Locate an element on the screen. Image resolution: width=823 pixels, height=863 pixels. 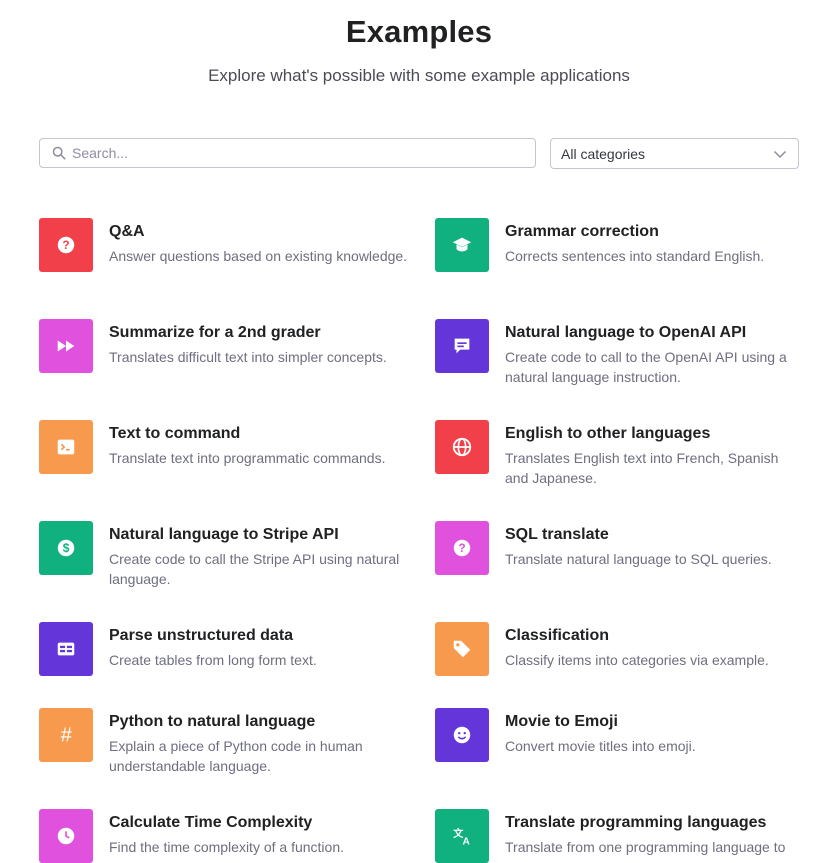
category-select-value: All categories is located at coordinates (603, 153).